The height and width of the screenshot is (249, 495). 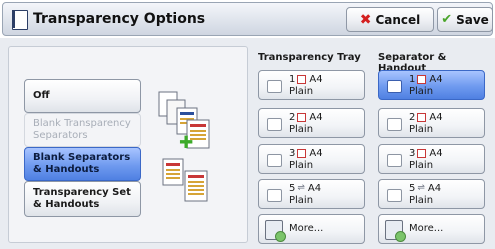 I want to click on handouts-illustration, so click(x=185, y=180).